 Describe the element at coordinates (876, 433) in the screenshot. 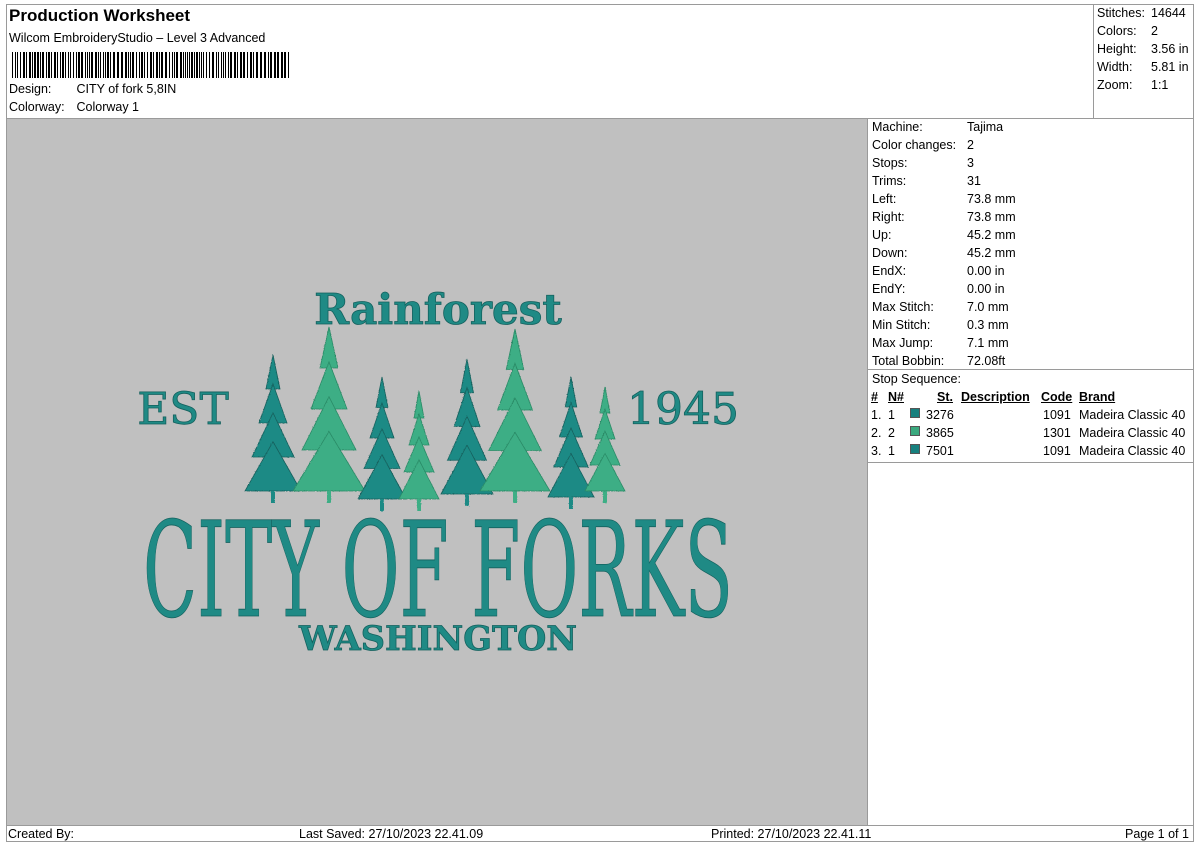

I see `stop-number: 2.` at that location.